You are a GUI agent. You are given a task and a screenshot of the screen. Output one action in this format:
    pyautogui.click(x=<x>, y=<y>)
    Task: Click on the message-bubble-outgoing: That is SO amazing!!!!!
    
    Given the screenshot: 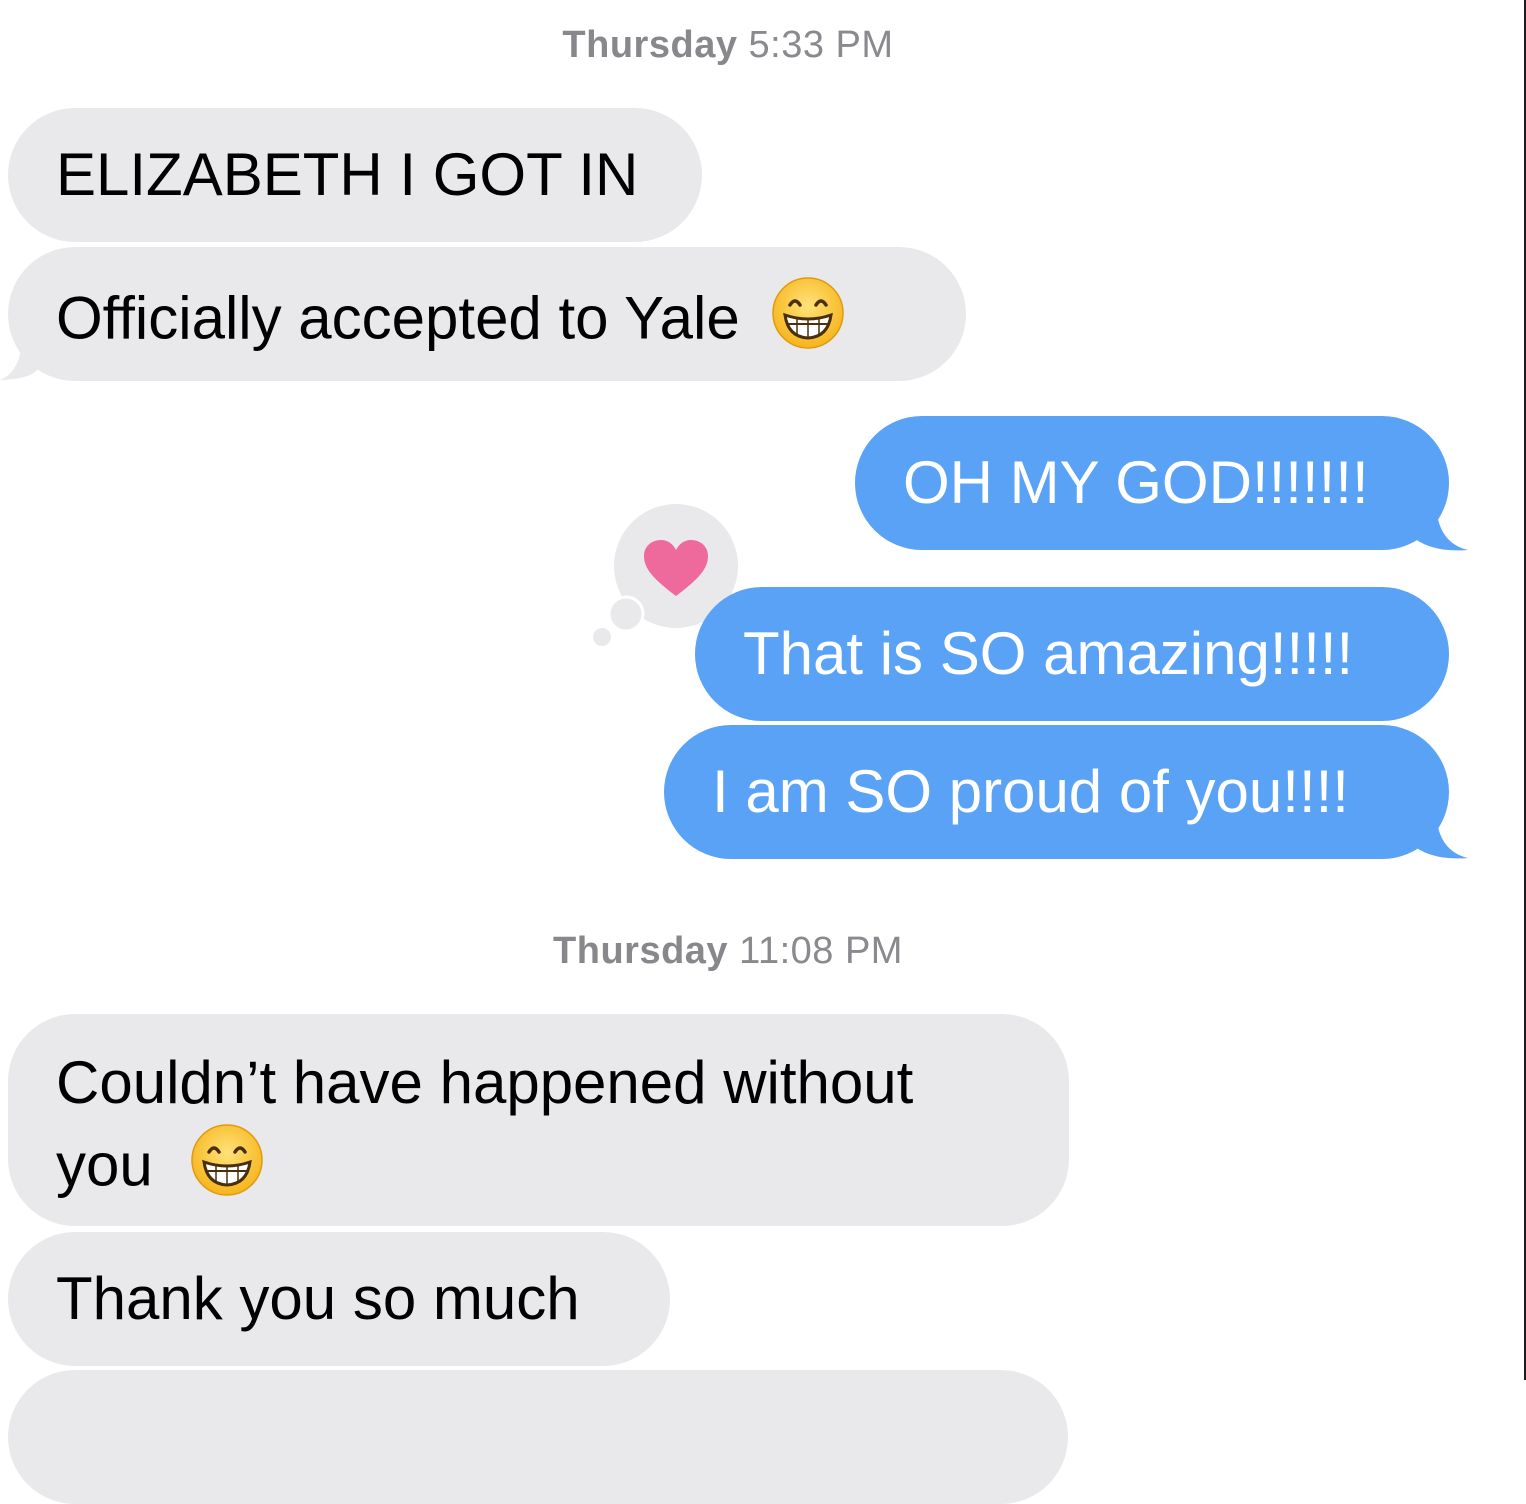 What is the action you would take?
    pyautogui.click(x=1072, y=654)
    